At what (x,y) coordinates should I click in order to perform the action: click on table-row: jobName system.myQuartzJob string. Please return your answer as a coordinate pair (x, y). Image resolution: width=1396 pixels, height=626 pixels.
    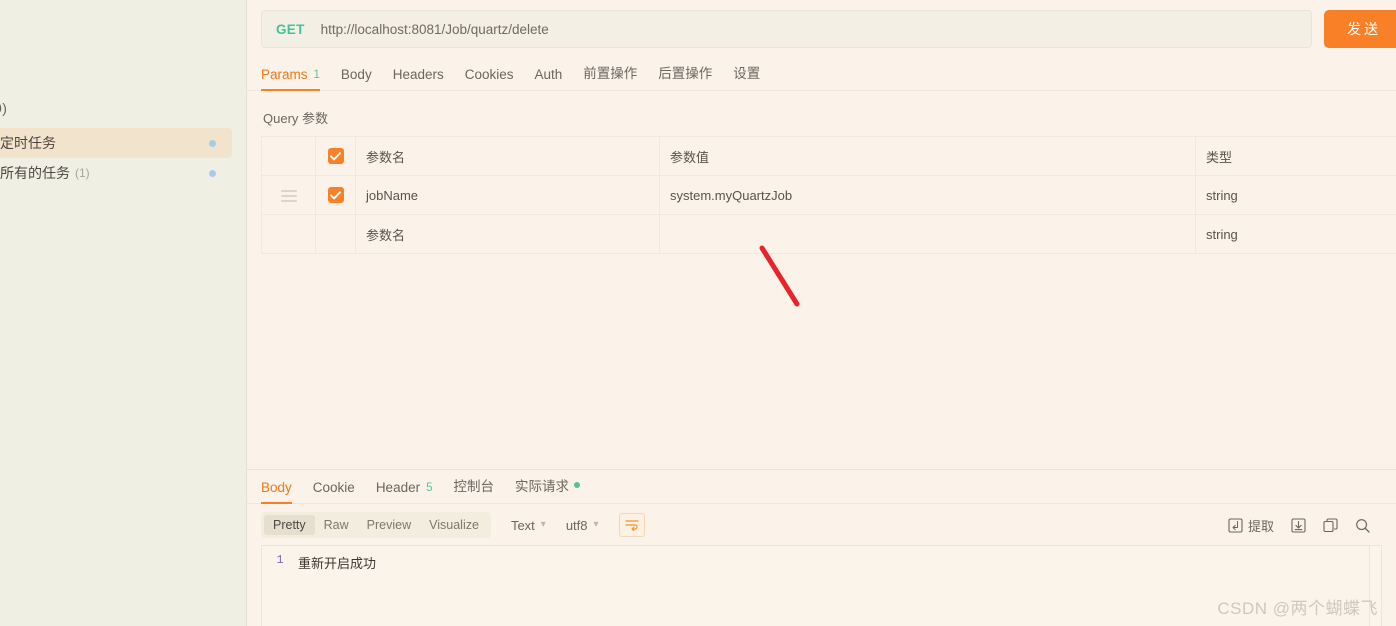
    Looking at the image, I should click on (828, 195).